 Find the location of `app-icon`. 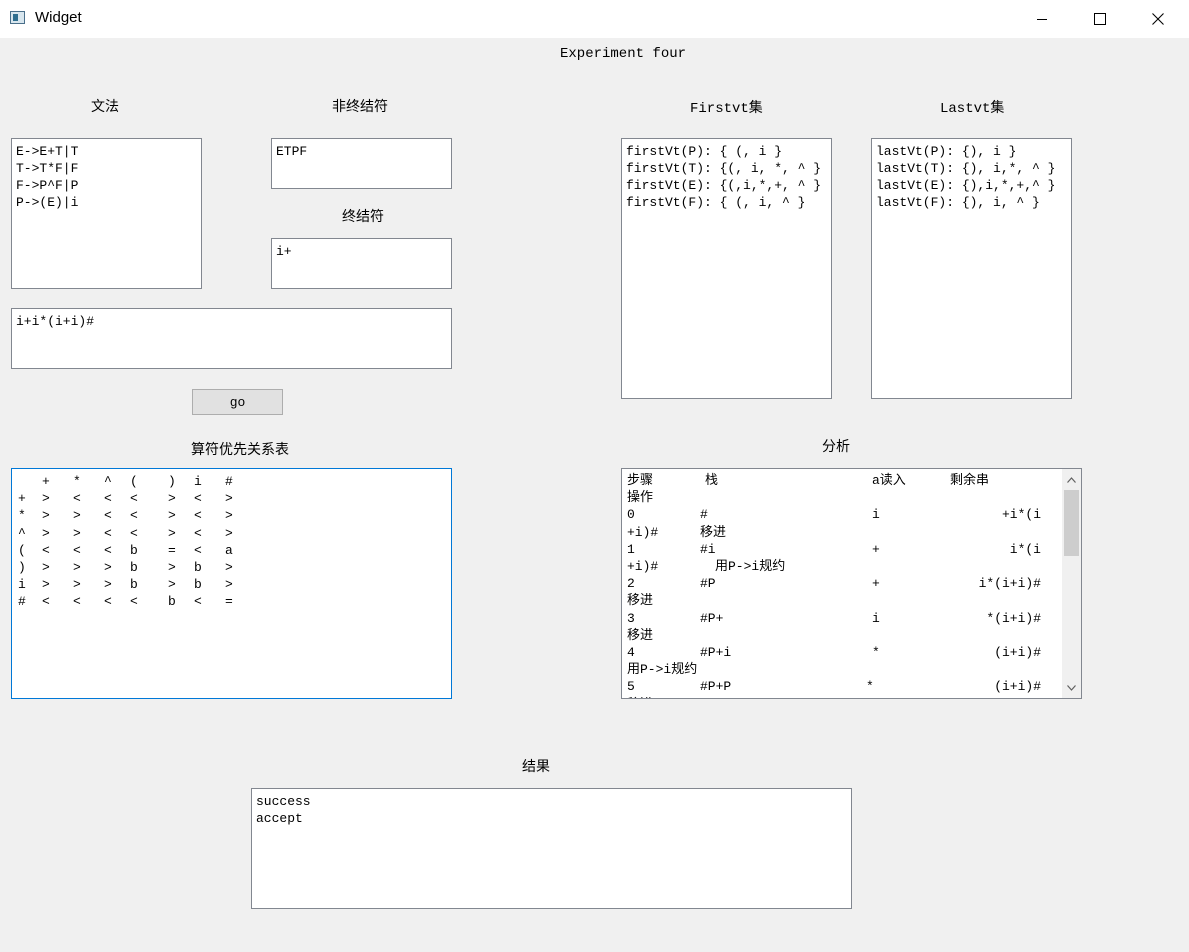

app-icon is located at coordinates (17, 17).